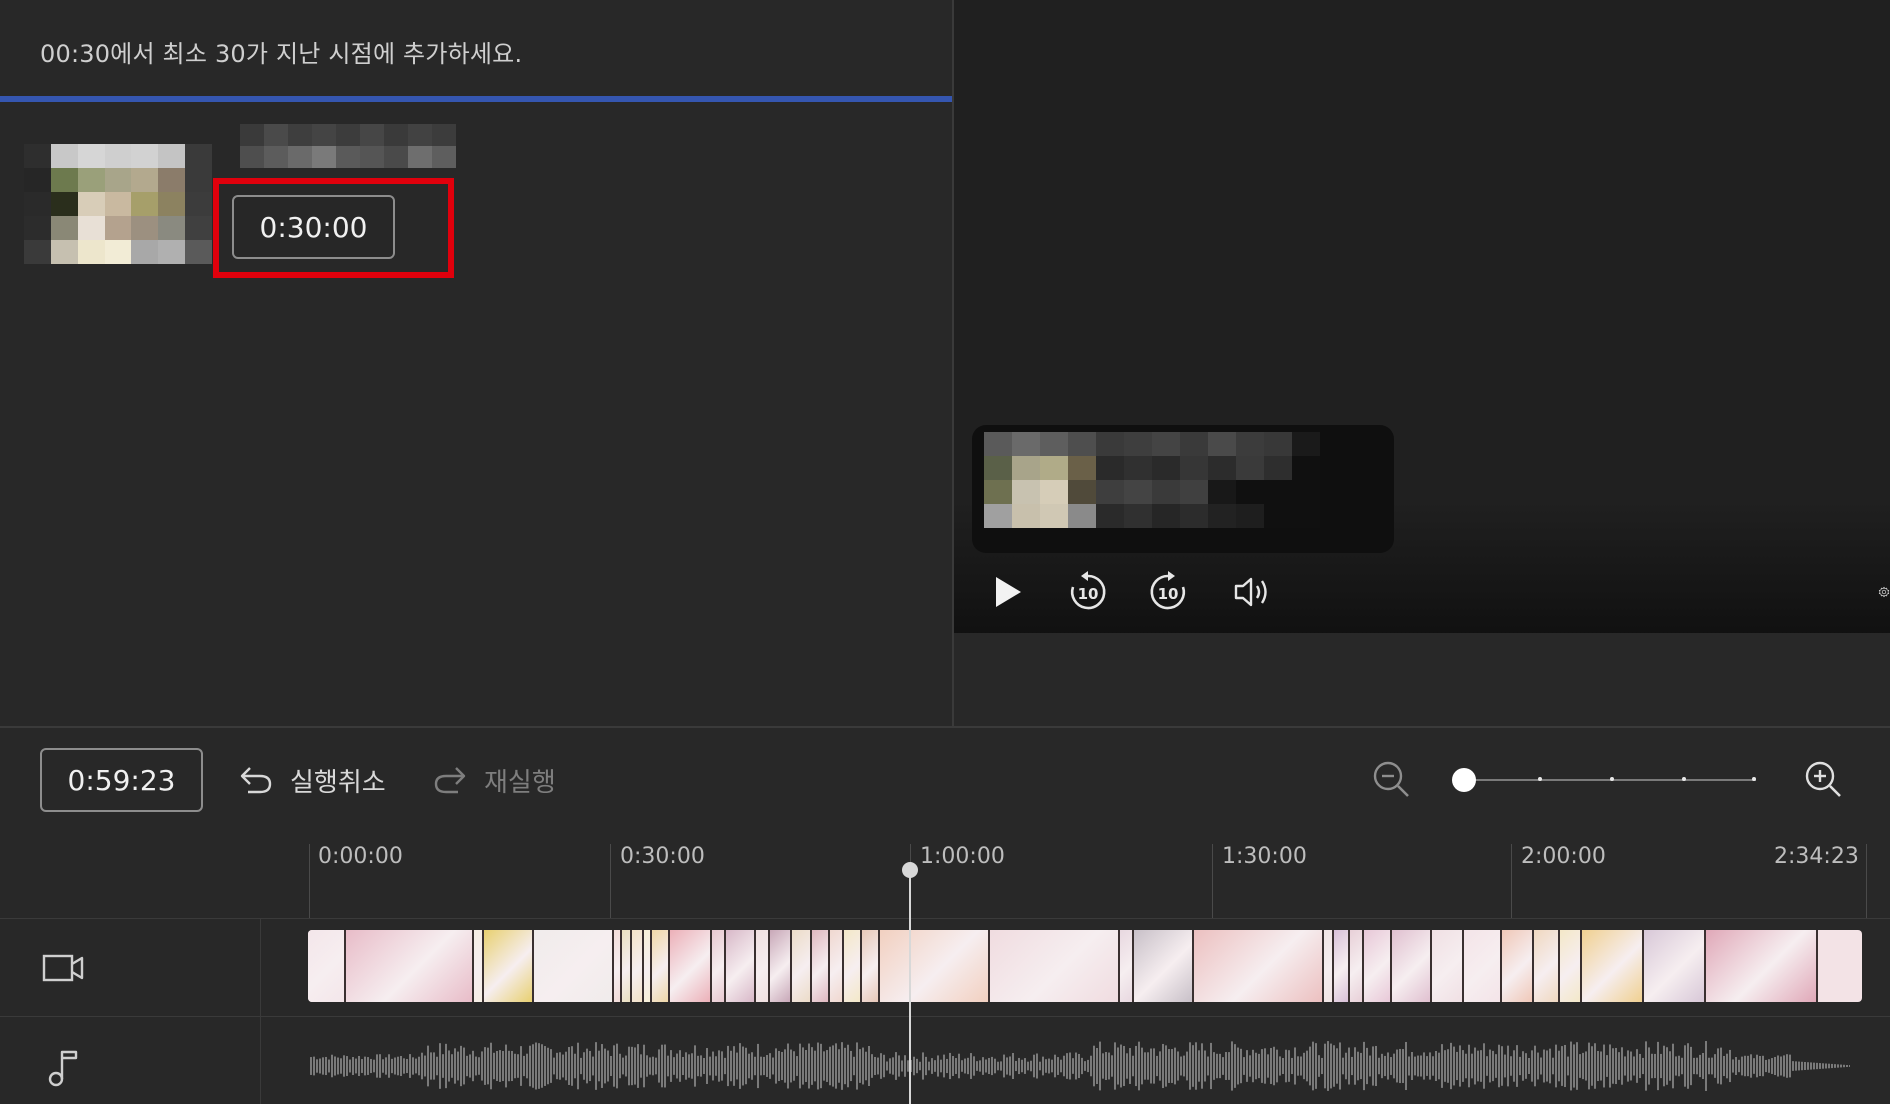 This screenshot has width=1890, height=1104. Describe the element at coordinates (962, 856) in the screenshot. I see `tick-label: 1:00:00` at that location.